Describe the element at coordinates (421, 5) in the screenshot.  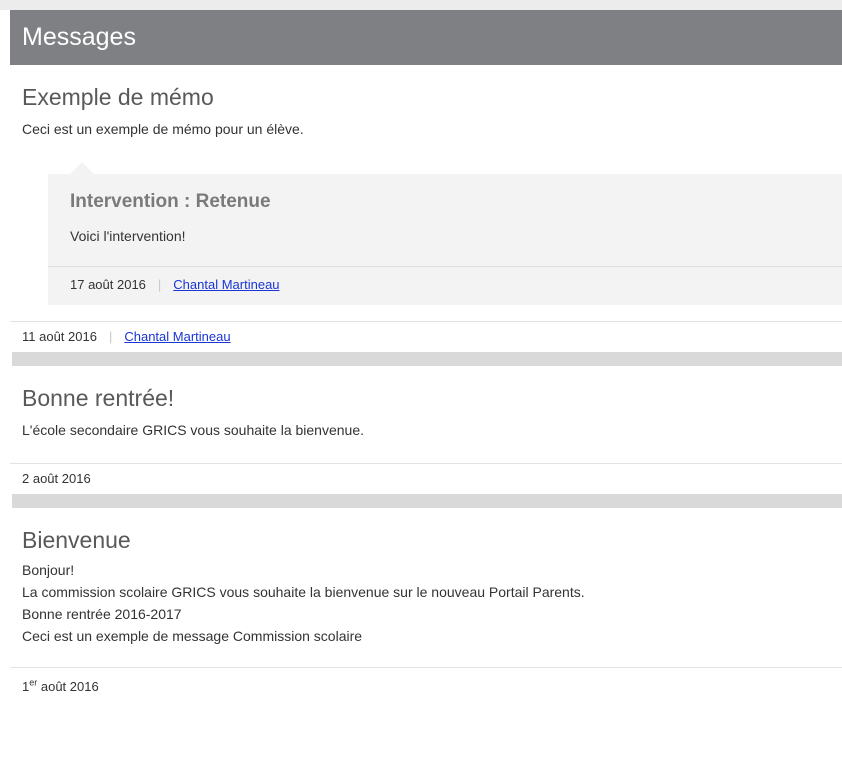
I see `top-strip` at that location.